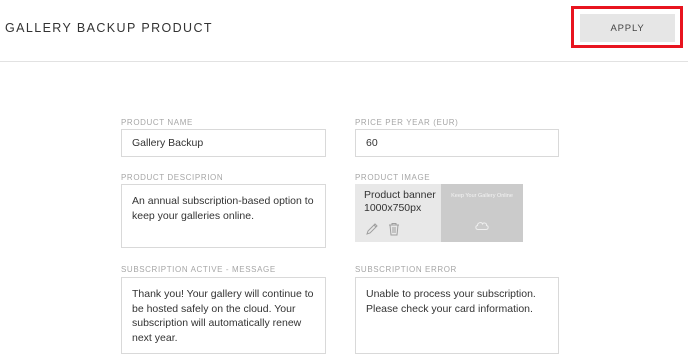 The height and width of the screenshot is (354, 688). I want to click on pencil-icon, so click(372, 229).